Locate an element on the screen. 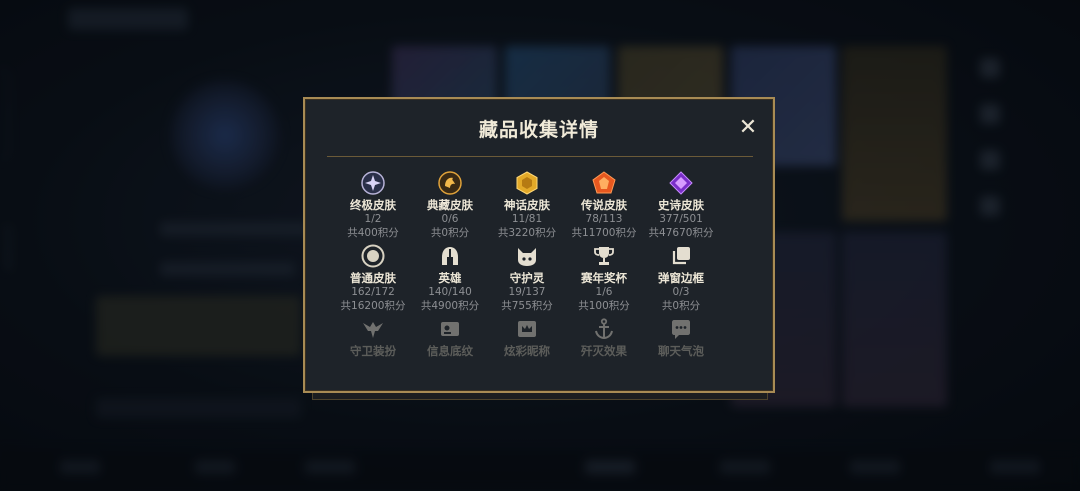 Image resolution: width=1080 pixels, height=491 pixels. legendary-skin-icon is located at coordinates (604, 183).